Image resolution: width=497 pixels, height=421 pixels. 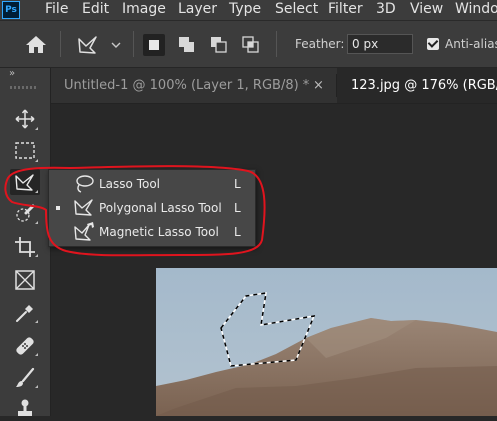 I want to click on tab-123-jpg: 123.jpg @ 176% (RGB/, so click(x=417, y=85).